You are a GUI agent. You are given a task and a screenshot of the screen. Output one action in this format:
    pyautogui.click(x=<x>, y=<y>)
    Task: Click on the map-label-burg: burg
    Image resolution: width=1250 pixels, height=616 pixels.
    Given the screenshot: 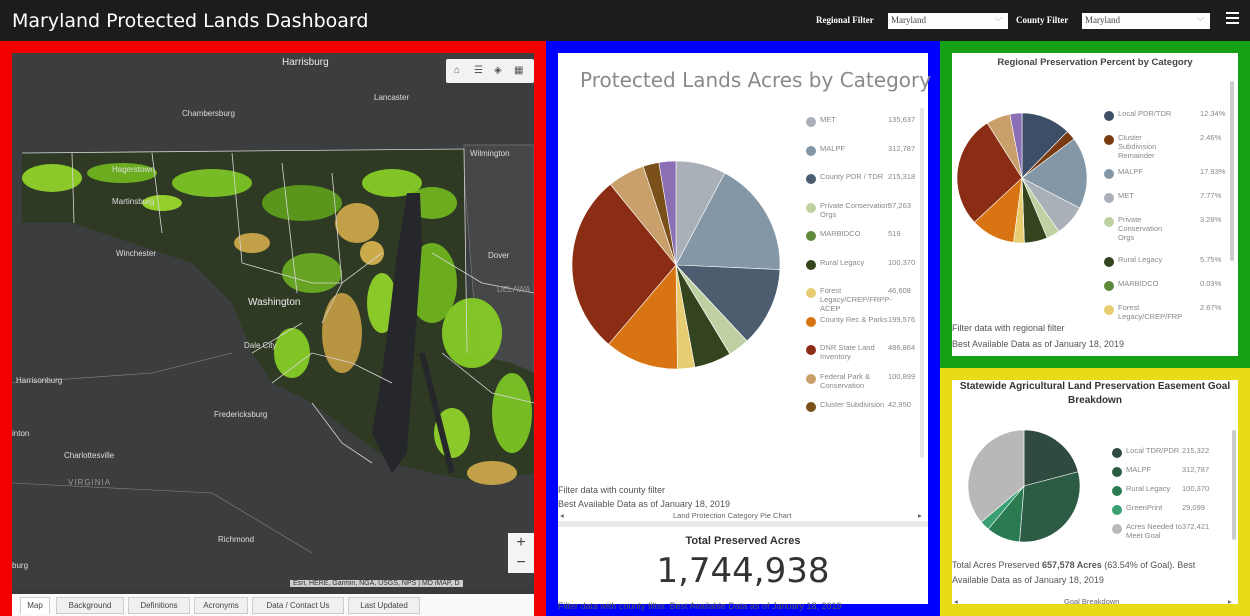 What is the action you would take?
    pyautogui.click(x=20, y=565)
    